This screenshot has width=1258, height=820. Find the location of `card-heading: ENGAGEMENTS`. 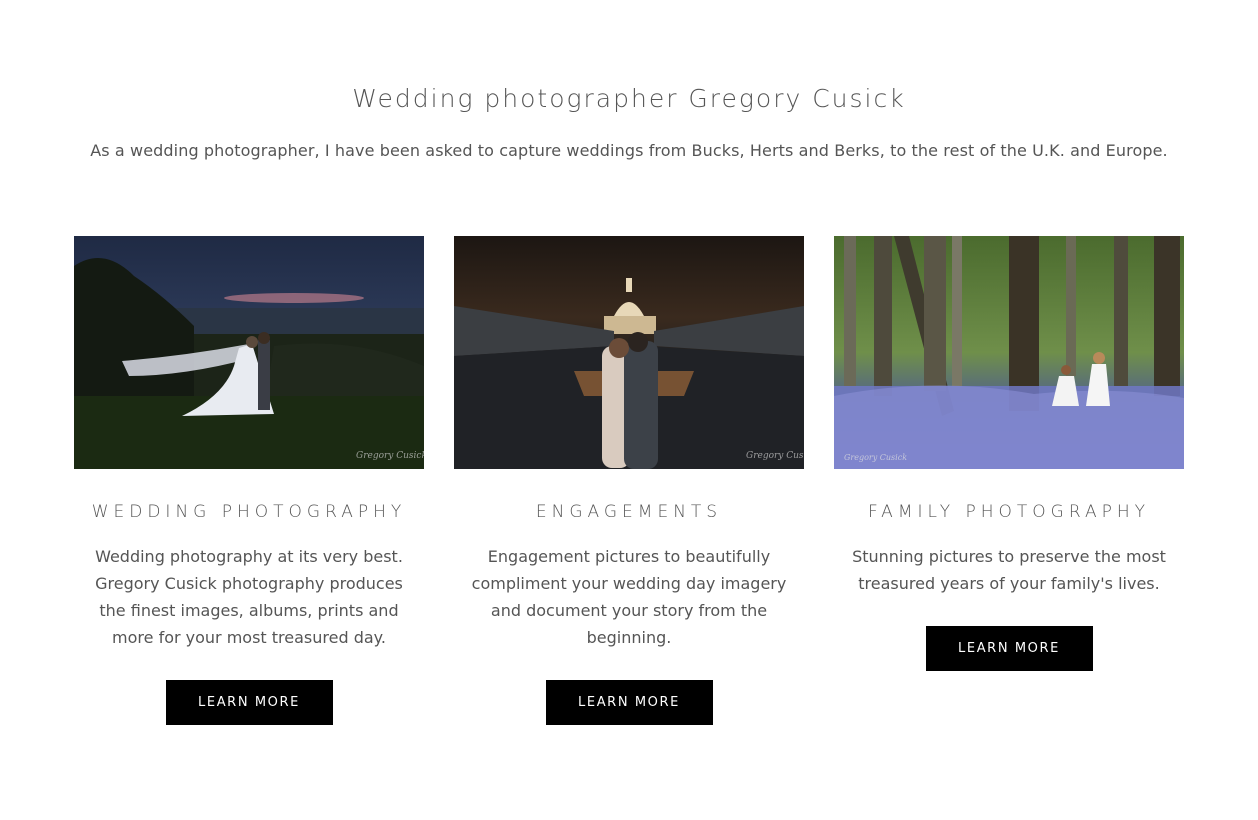

card-heading: ENGAGEMENTS is located at coordinates (629, 512).